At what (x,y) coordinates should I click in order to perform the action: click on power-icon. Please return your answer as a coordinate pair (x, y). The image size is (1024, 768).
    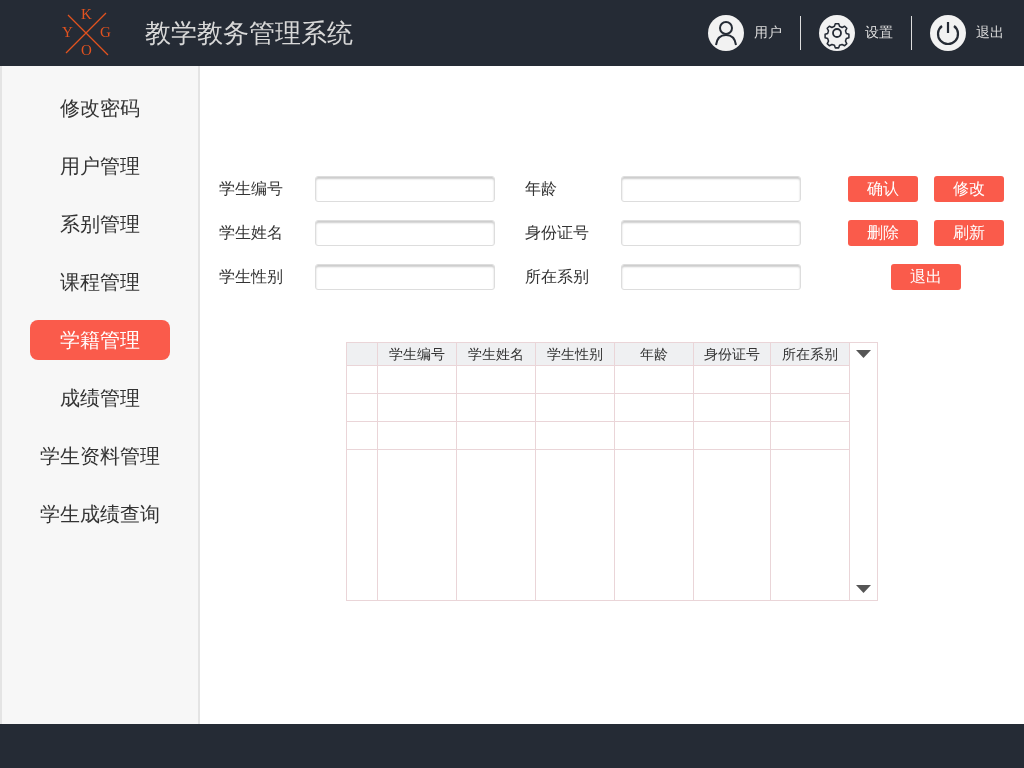
    Looking at the image, I should click on (948, 33).